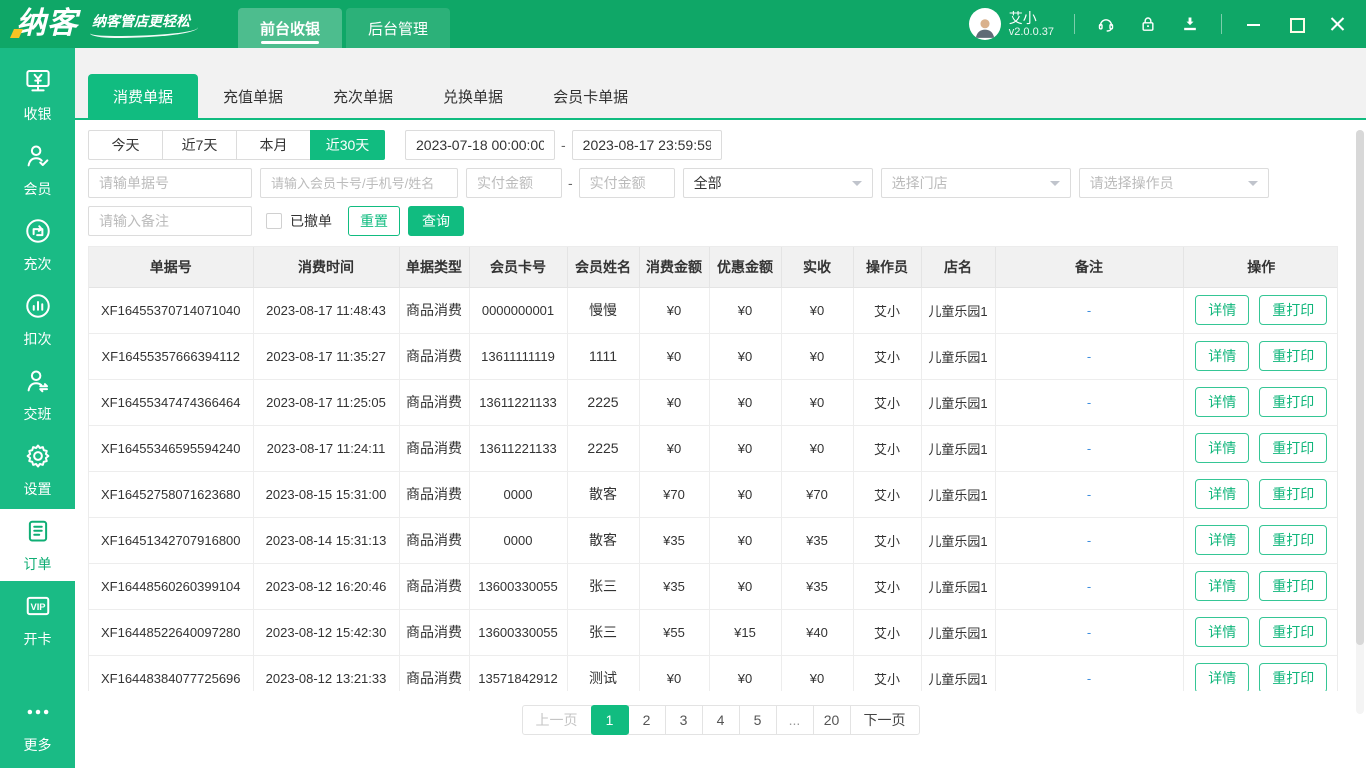  What do you see at coordinates (1254, 24) in the screenshot?
I see `minimize-button` at bounding box center [1254, 24].